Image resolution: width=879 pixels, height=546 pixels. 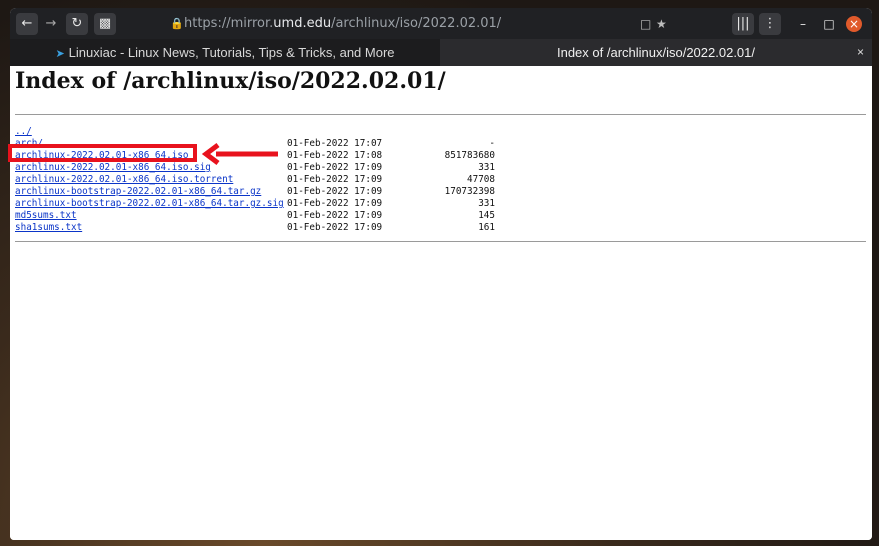 What do you see at coordinates (177, 23) in the screenshot?
I see `lock-icon: 🔒` at bounding box center [177, 23].